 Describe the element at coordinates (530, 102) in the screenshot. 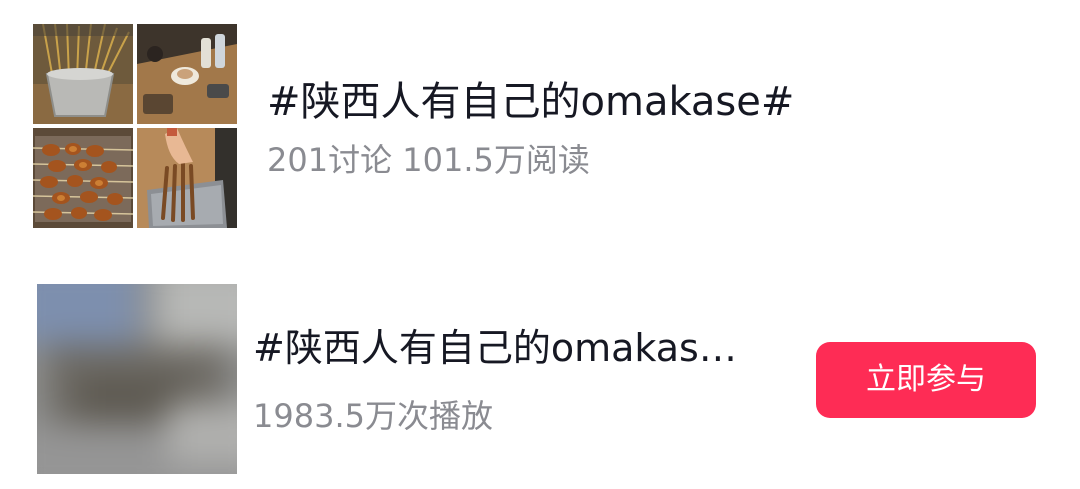

I see `topic-title: #陕西人有自己的omakase#` at that location.